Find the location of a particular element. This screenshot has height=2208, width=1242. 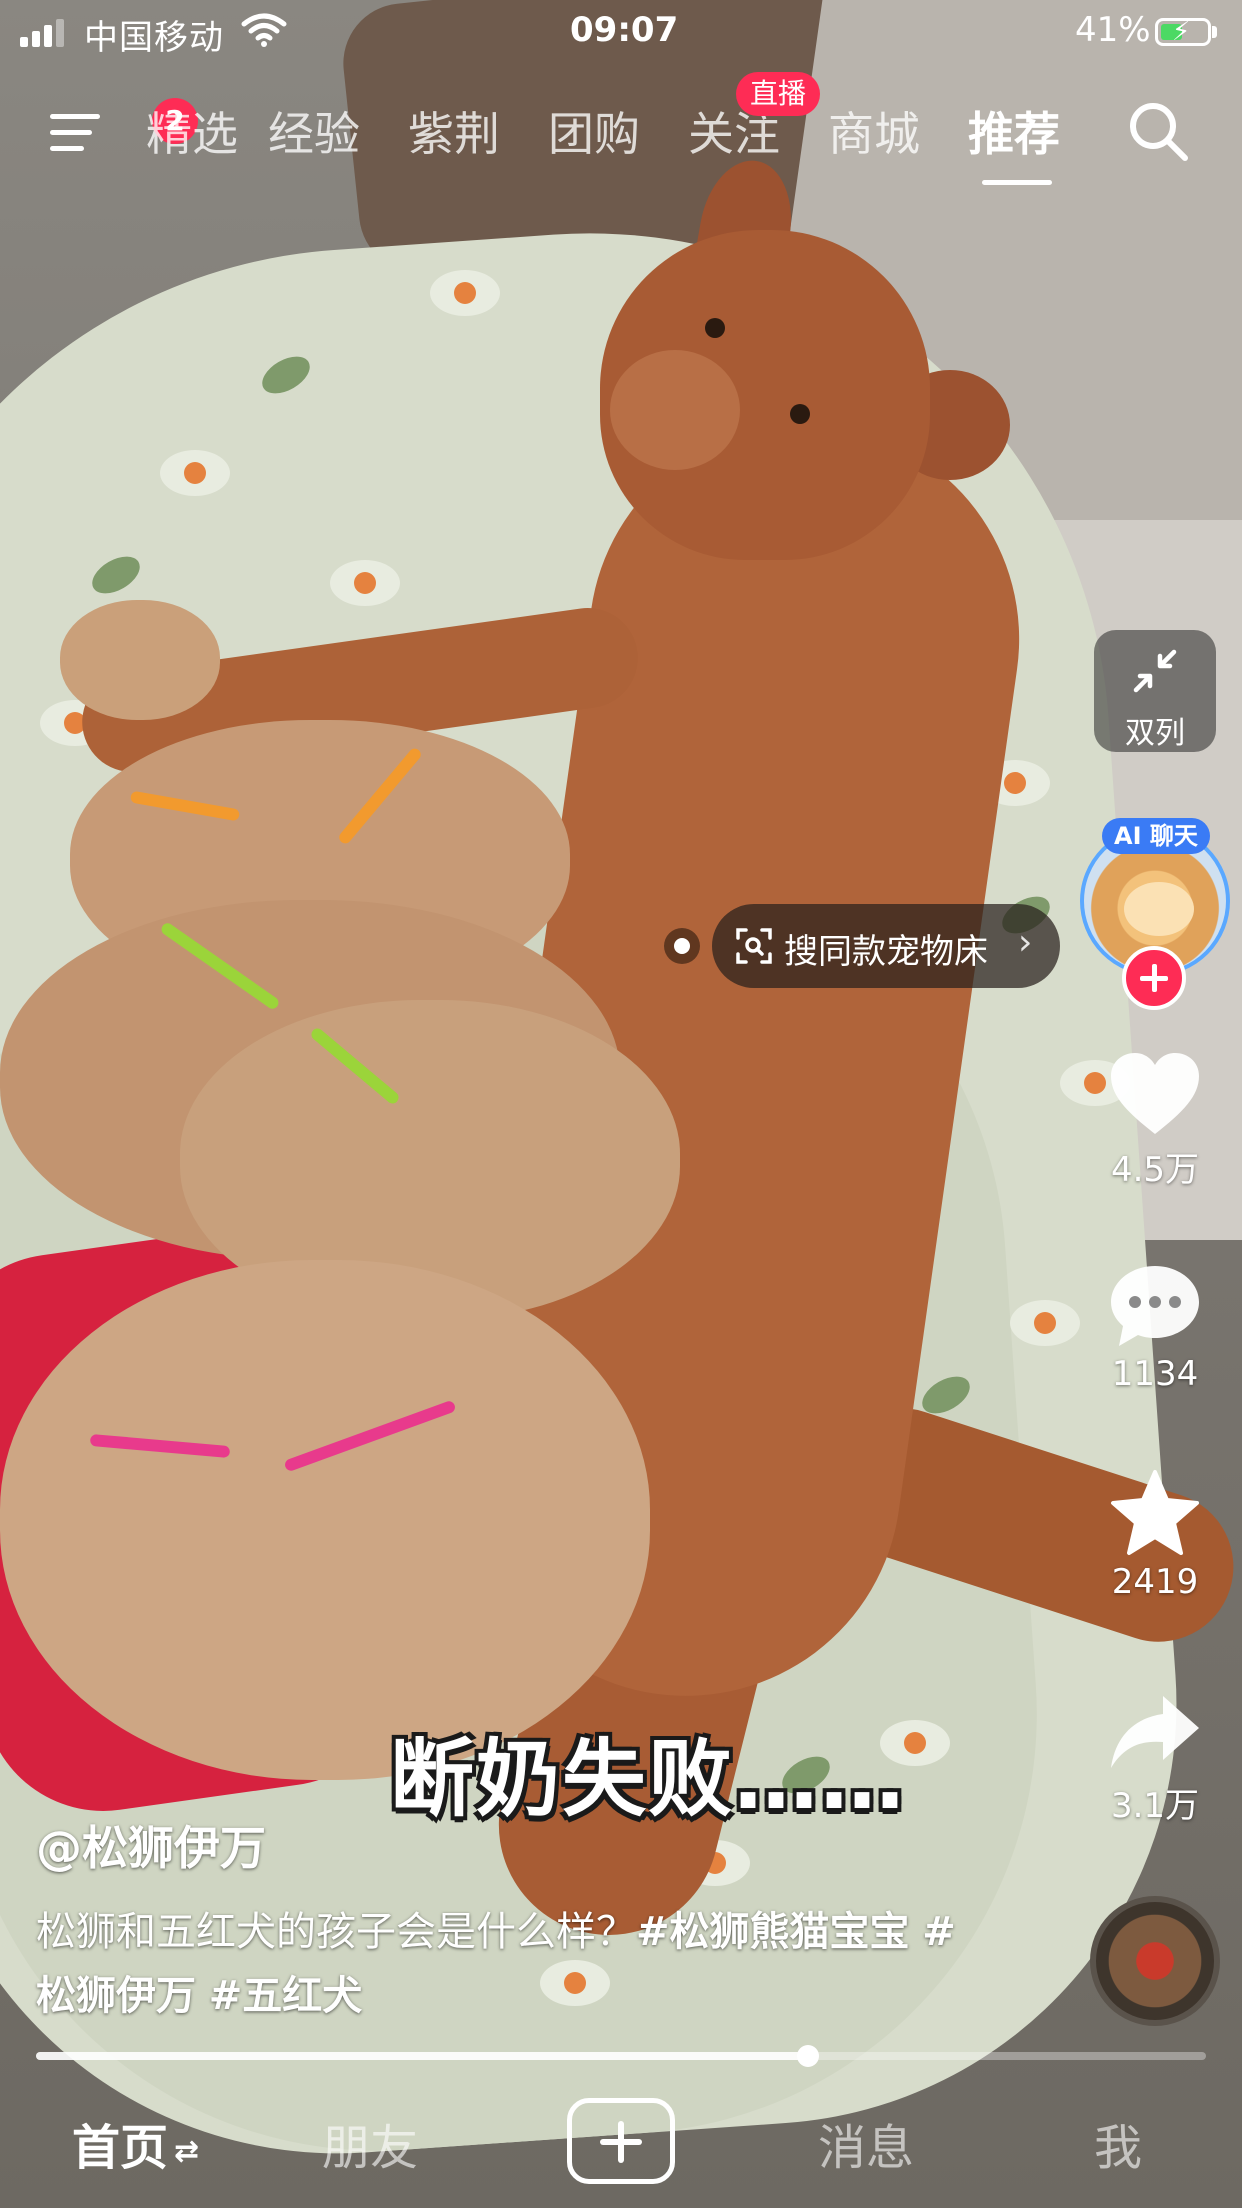

share-button: 3.1万 is located at coordinates (1155, 1758).